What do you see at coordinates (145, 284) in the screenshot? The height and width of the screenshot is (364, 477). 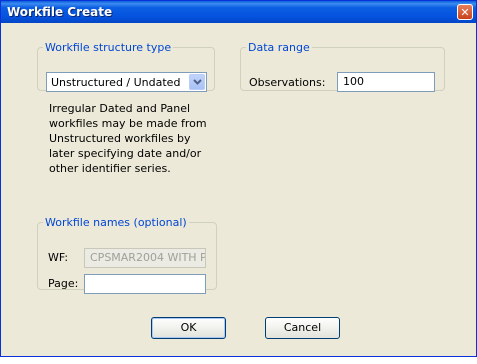 I see `page-name-input` at bounding box center [145, 284].